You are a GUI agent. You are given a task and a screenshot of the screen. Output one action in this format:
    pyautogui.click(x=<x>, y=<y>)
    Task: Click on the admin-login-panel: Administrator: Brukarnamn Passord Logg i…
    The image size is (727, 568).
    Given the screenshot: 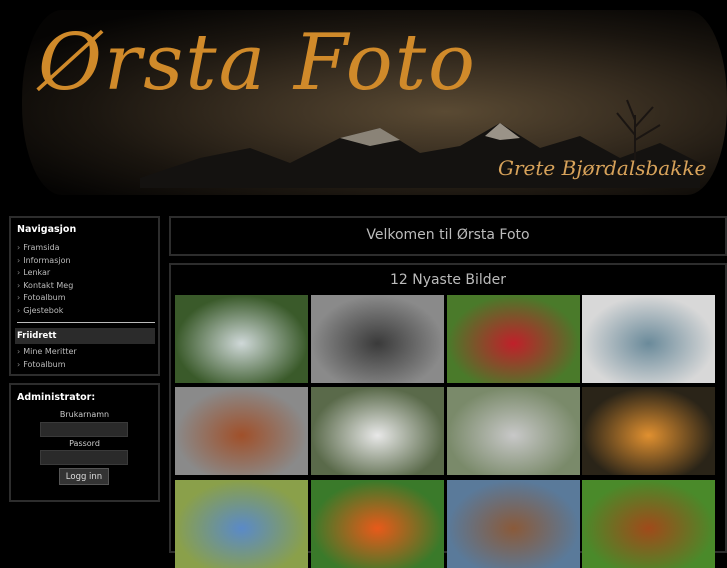 What is the action you would take?
    pyautogui.click(x=84, y=442)
    